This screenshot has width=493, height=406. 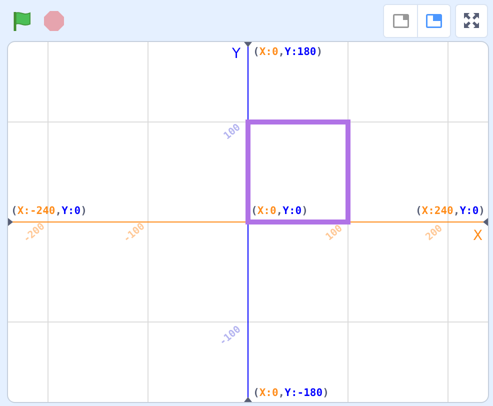 I want to click on large-stage-button, so click(x=433, y=20).